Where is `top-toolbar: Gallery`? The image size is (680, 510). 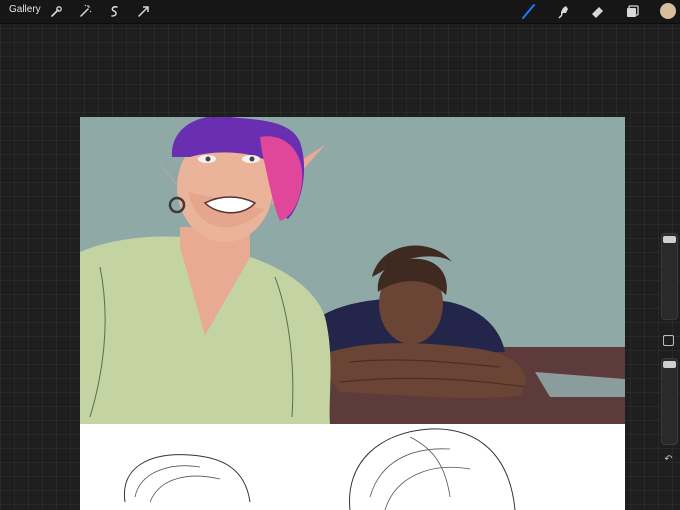
top-toolbar: Gallery is located at coordinates (340, 12).